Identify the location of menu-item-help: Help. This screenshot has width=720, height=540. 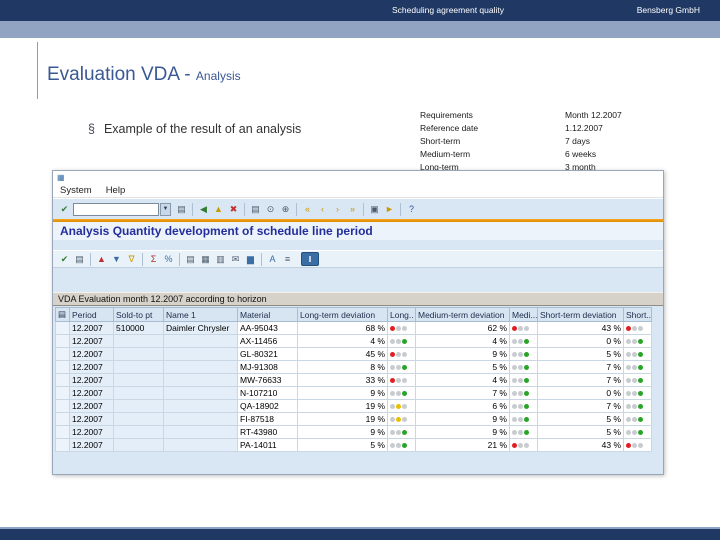
(116, 190).